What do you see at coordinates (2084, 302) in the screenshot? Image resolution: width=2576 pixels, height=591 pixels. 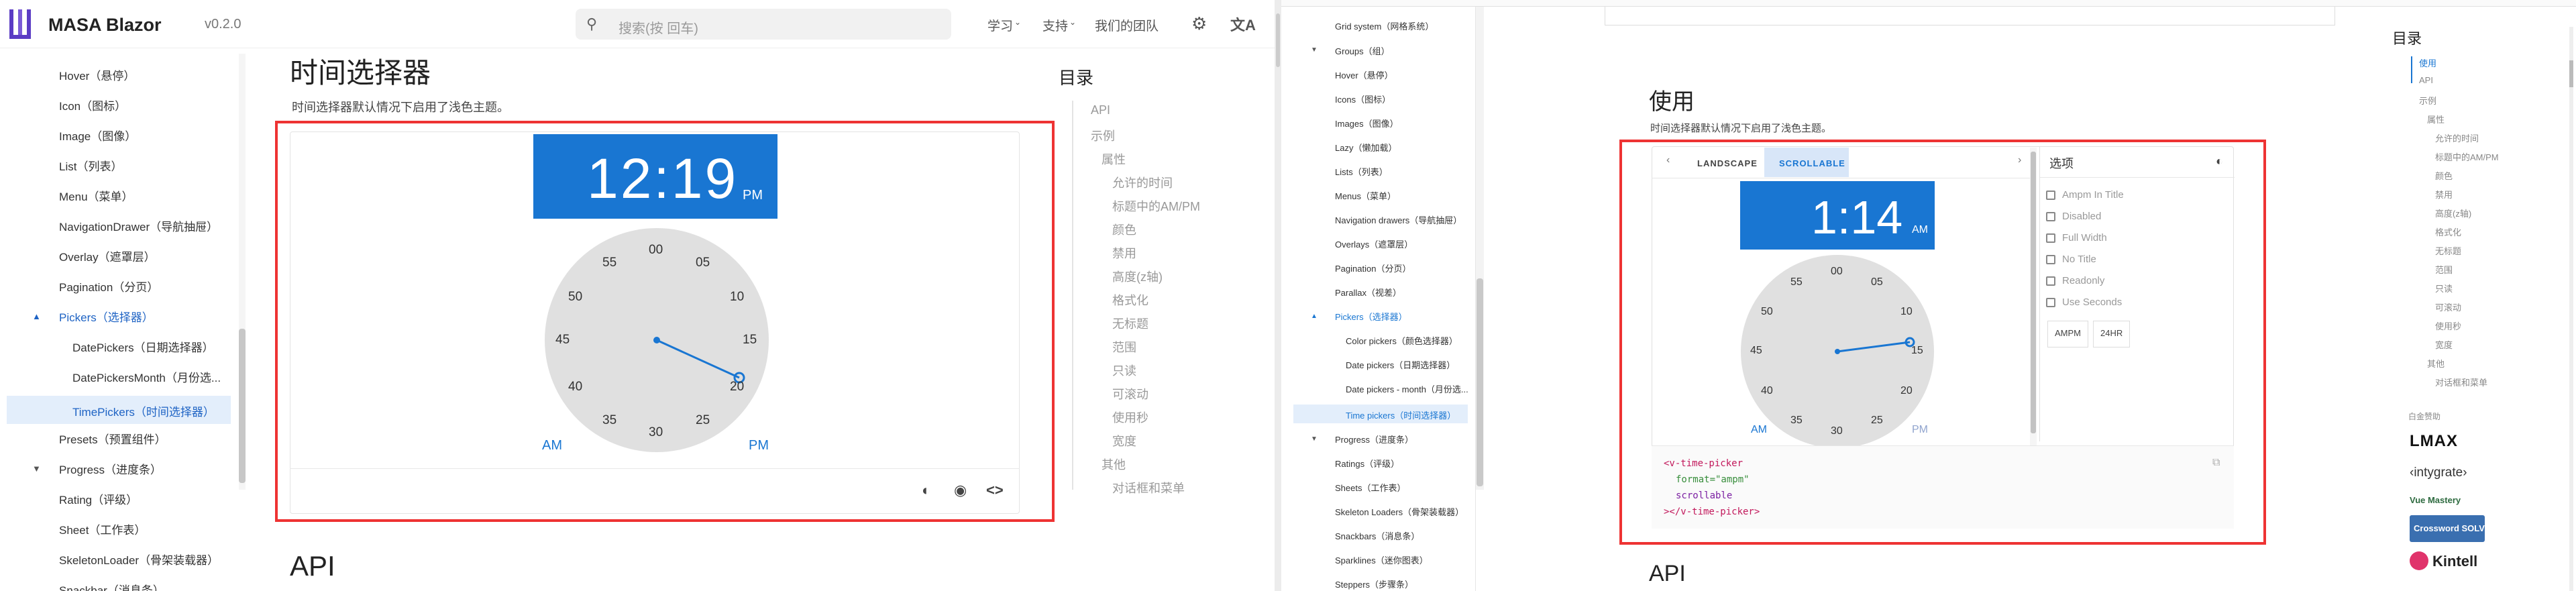 I see `option-use-seconds: Use Seconds` at bounding box center [2084, 302].